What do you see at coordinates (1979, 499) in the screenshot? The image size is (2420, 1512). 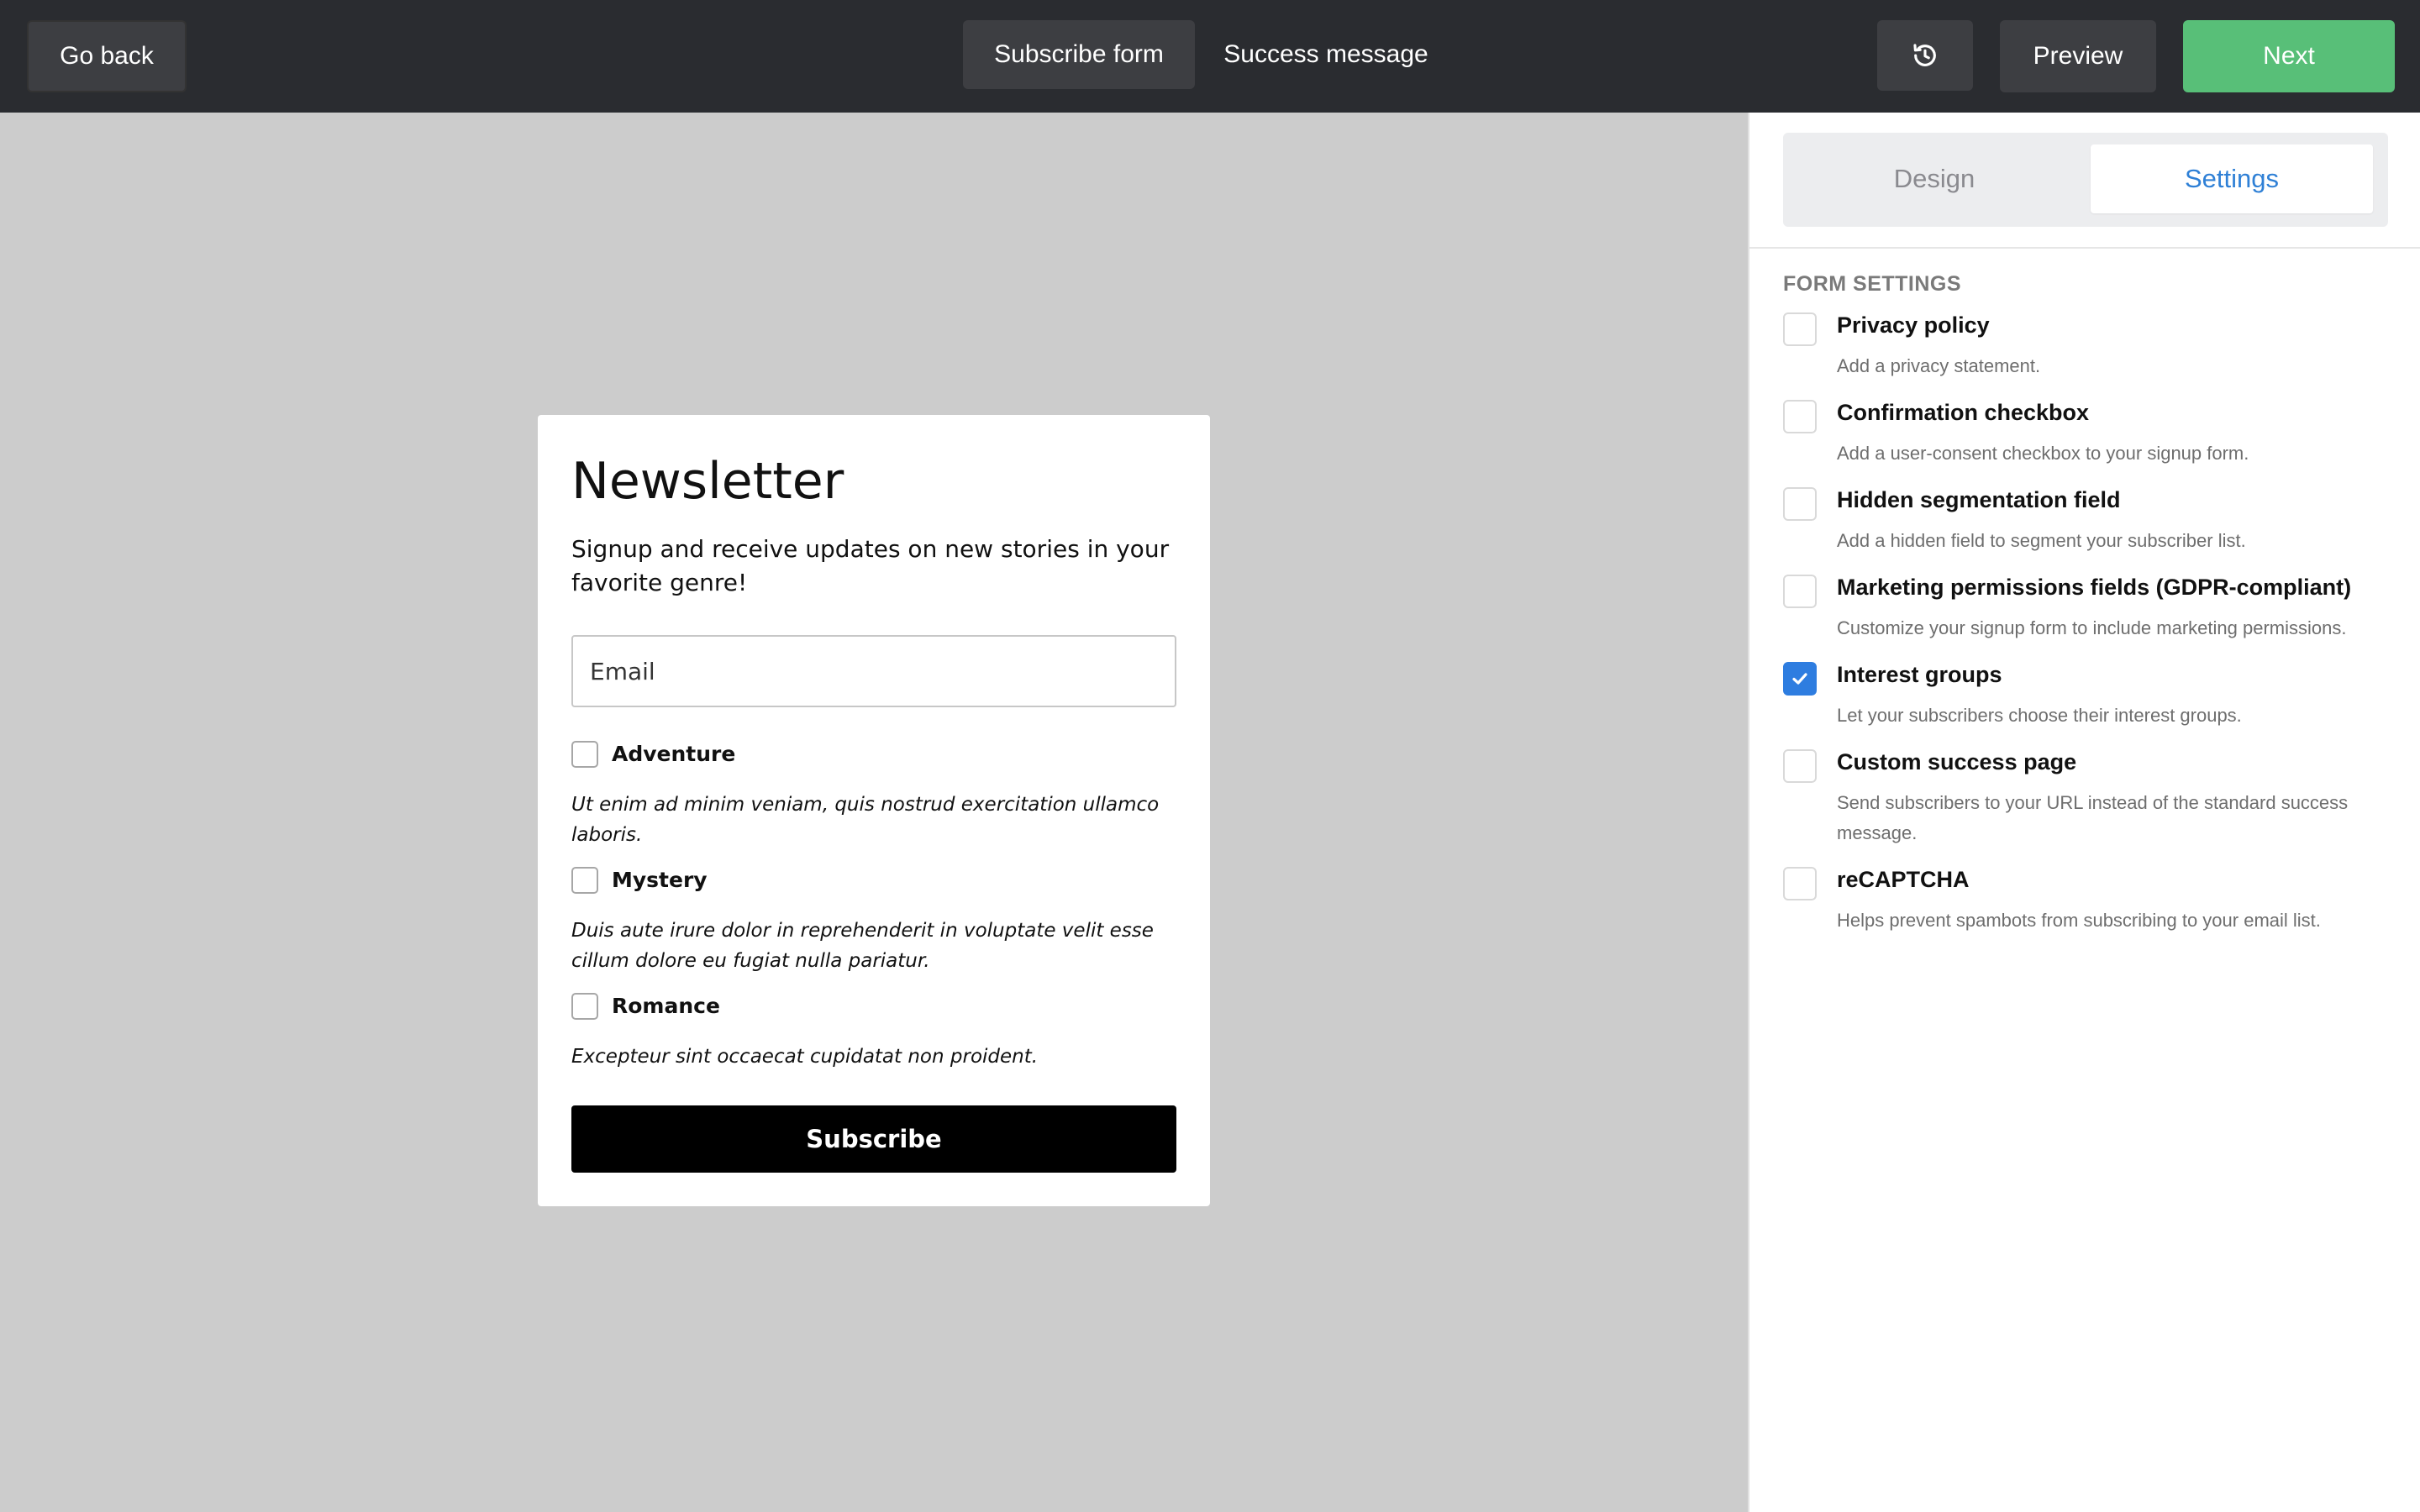 I see `setting-label: Hidden segmentation field` at bounding box center [1979, 499].